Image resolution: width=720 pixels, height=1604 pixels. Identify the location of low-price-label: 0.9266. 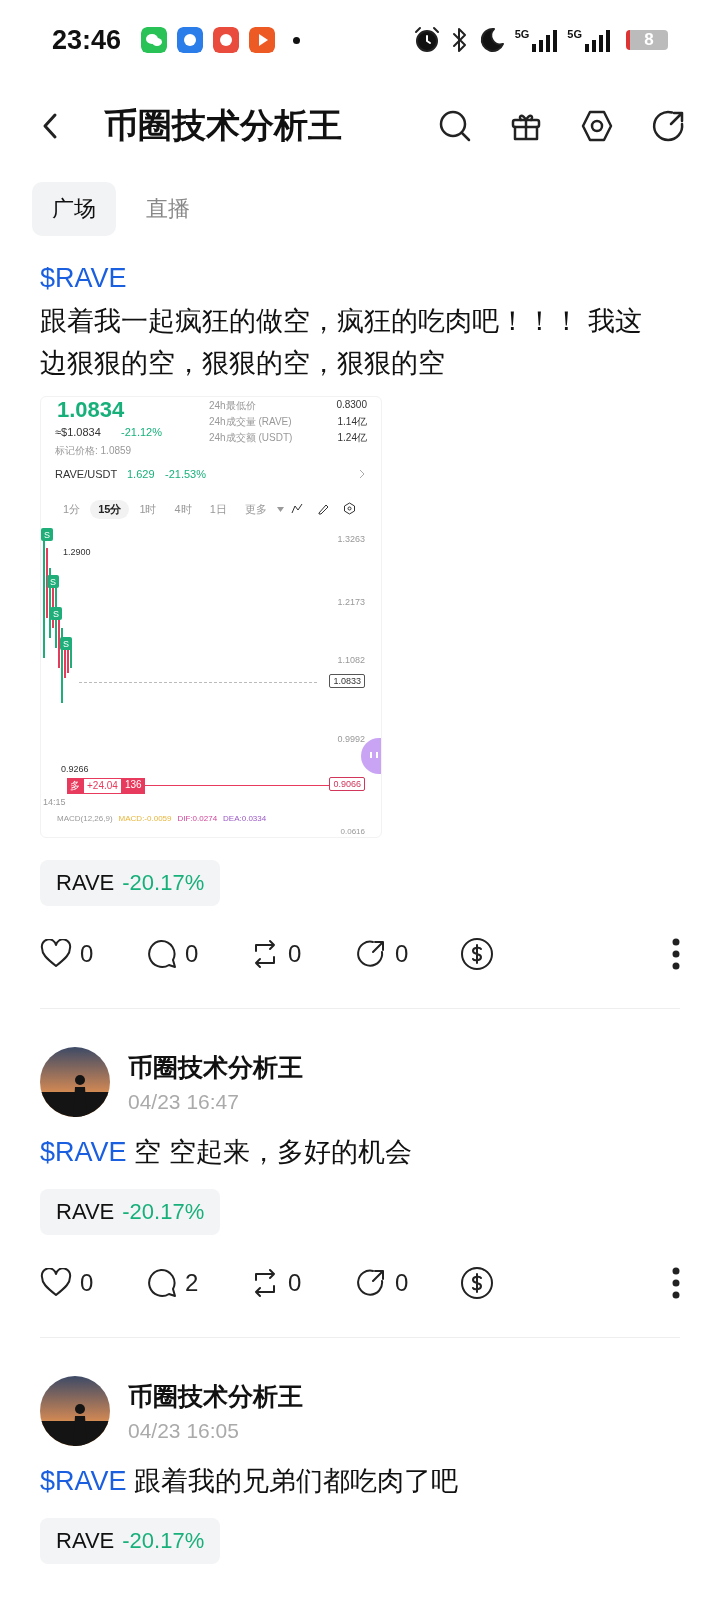
(75, 769).